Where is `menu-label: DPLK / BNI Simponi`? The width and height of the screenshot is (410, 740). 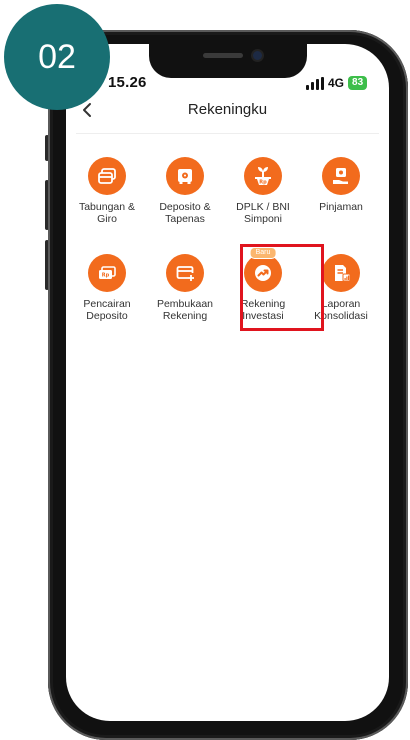
menu-label: DPLK / BNI Simponi is located at coordinates (263, 213).